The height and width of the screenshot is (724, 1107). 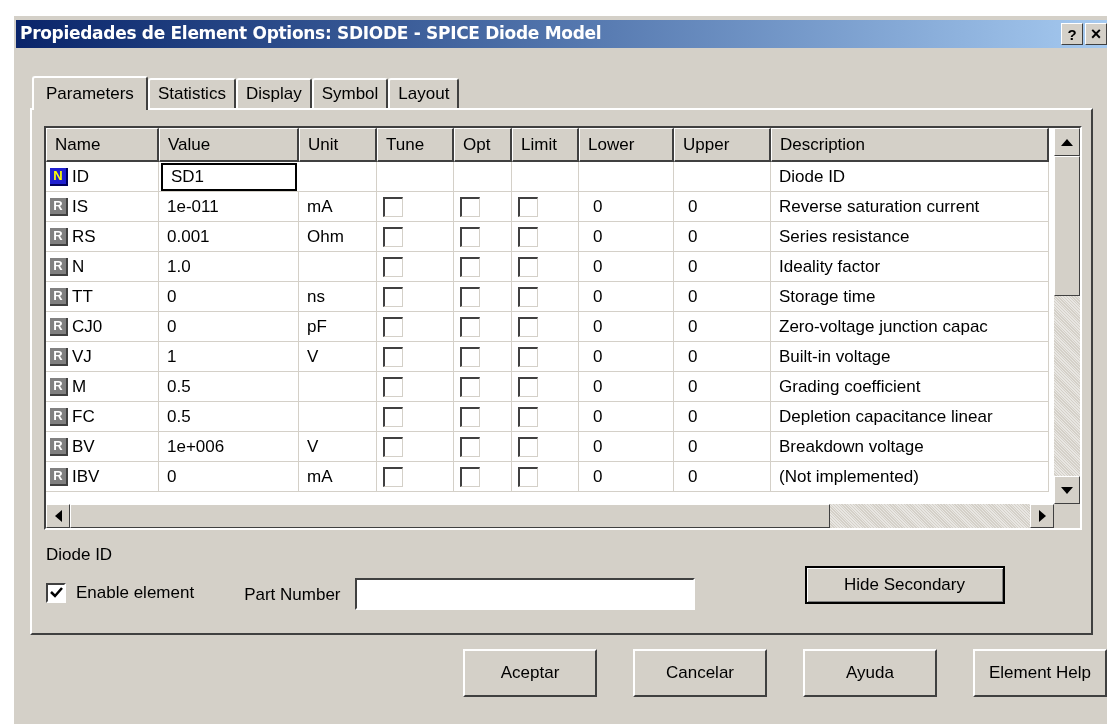 What do you see at coordinates (350, 93) in the screenshot?
I see `tab: Symbol` at bounding box center [350, 93].